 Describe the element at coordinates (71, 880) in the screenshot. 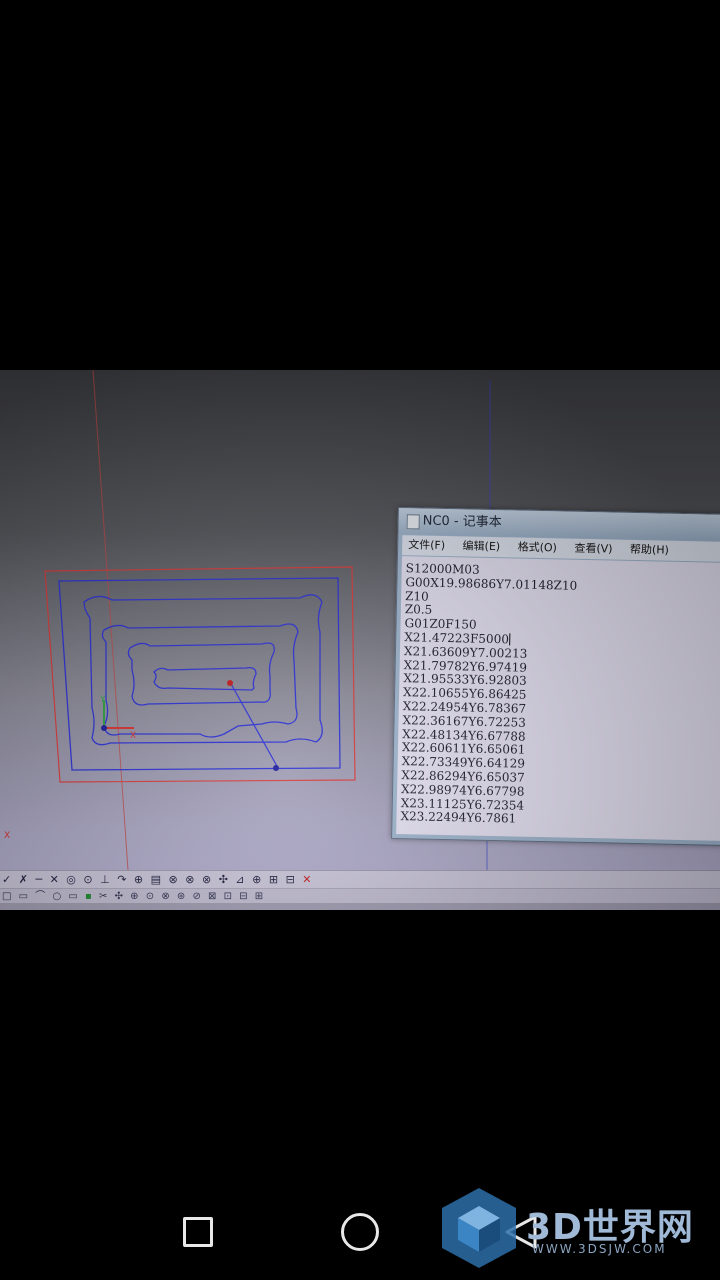

I see `target-icon: ◎` at that location.